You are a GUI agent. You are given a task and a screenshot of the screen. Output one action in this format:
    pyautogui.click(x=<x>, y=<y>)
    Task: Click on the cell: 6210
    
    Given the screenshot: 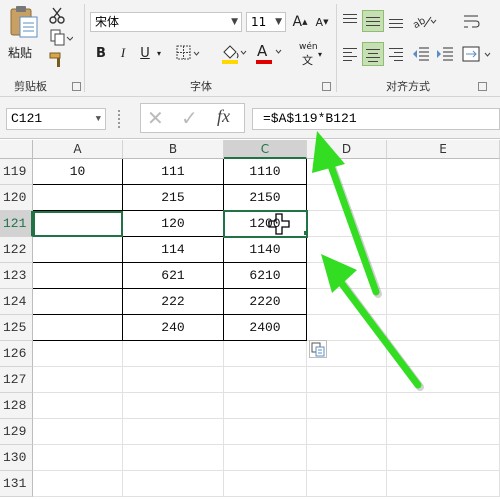 What is the action you would take?
    pyautogui.click(x=265, y=276)
    